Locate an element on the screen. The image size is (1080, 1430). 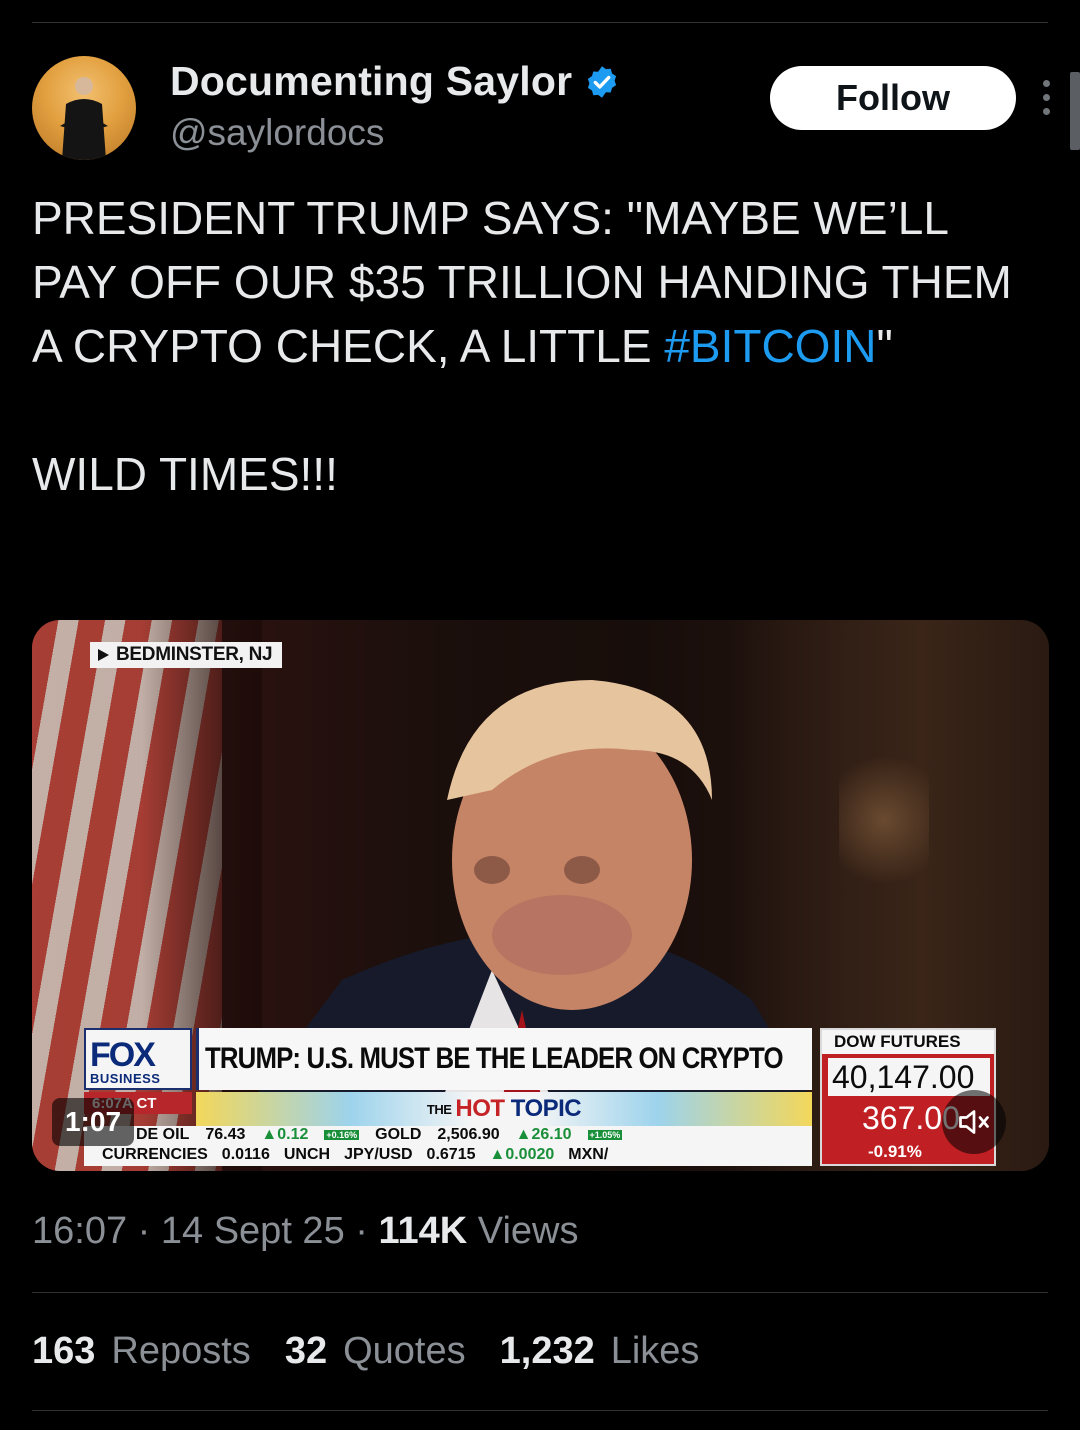
jpy-label: JPY/USD is located at coordinates (378, 1154).